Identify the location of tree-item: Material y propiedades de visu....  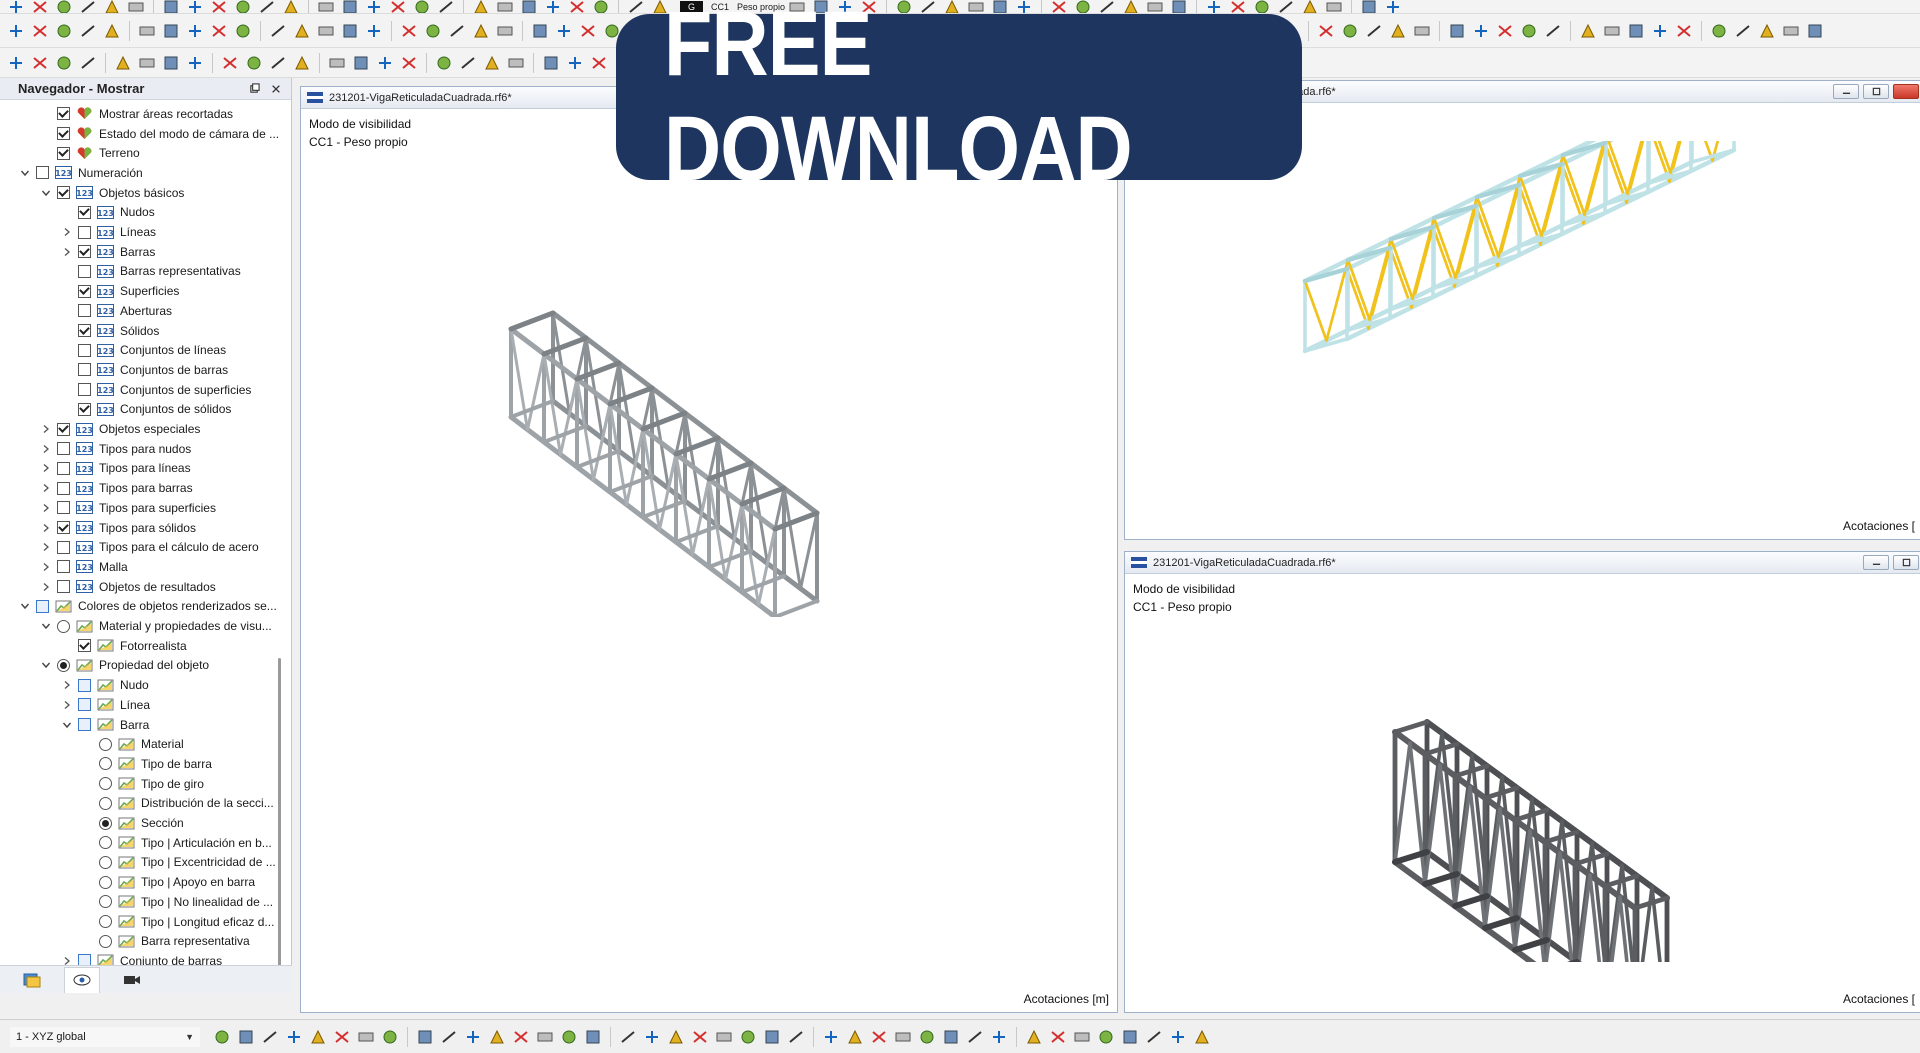
(155, 626).